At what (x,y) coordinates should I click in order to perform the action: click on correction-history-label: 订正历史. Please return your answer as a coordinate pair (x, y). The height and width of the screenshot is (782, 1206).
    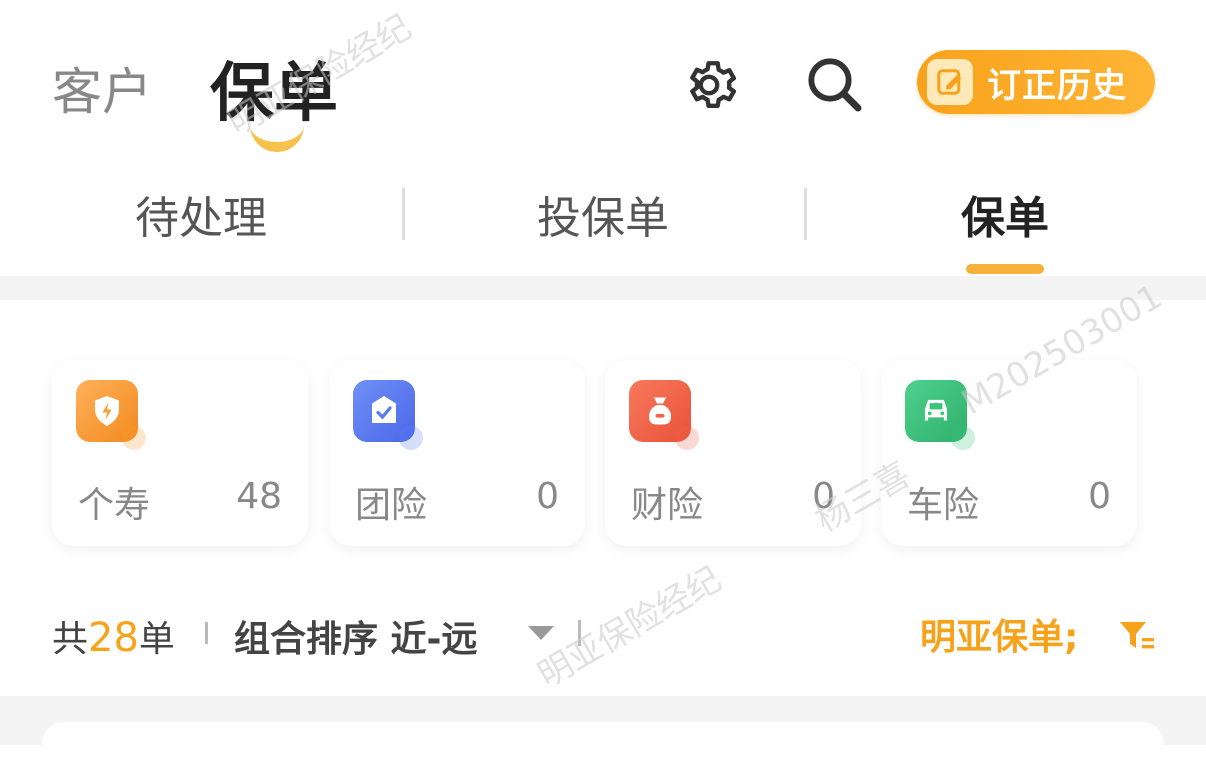
    Looking at the image, I should click on (1057, 85).